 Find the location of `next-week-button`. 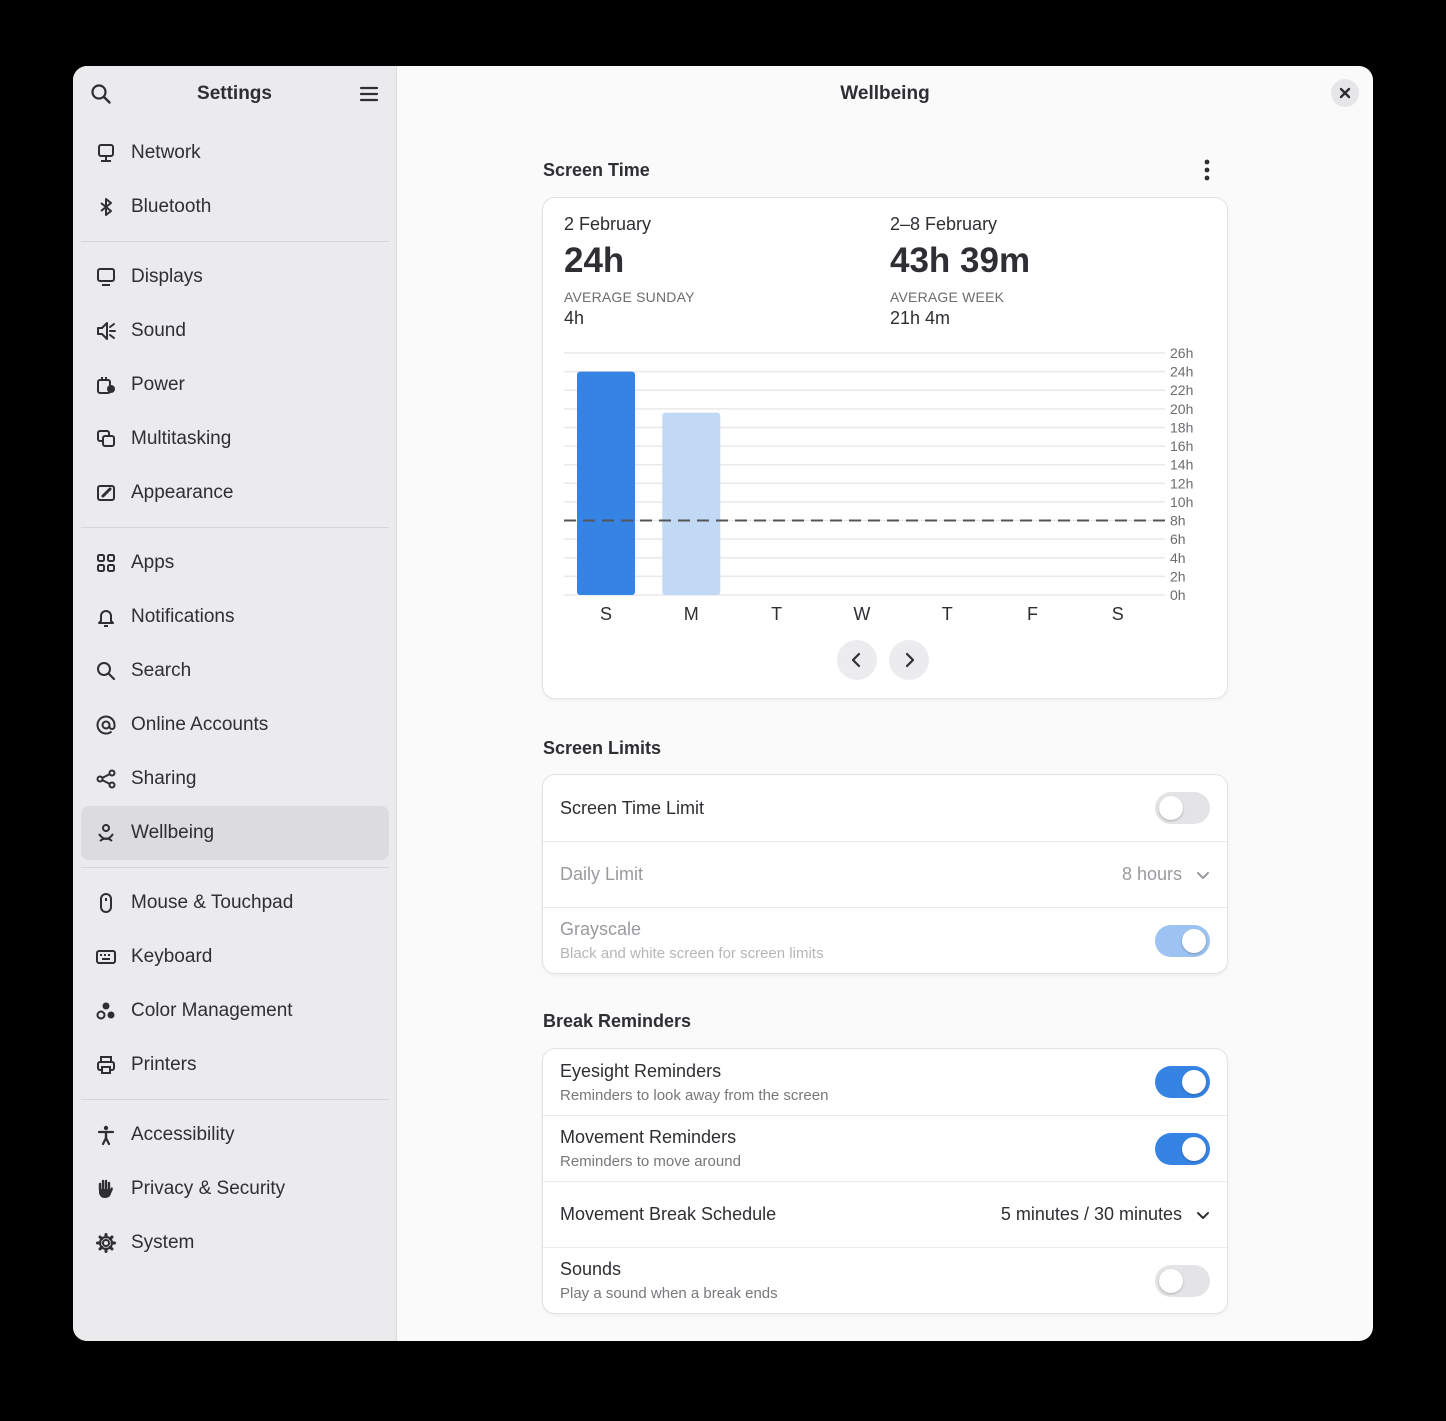

next-week-button is located at coordinates (909, 660).